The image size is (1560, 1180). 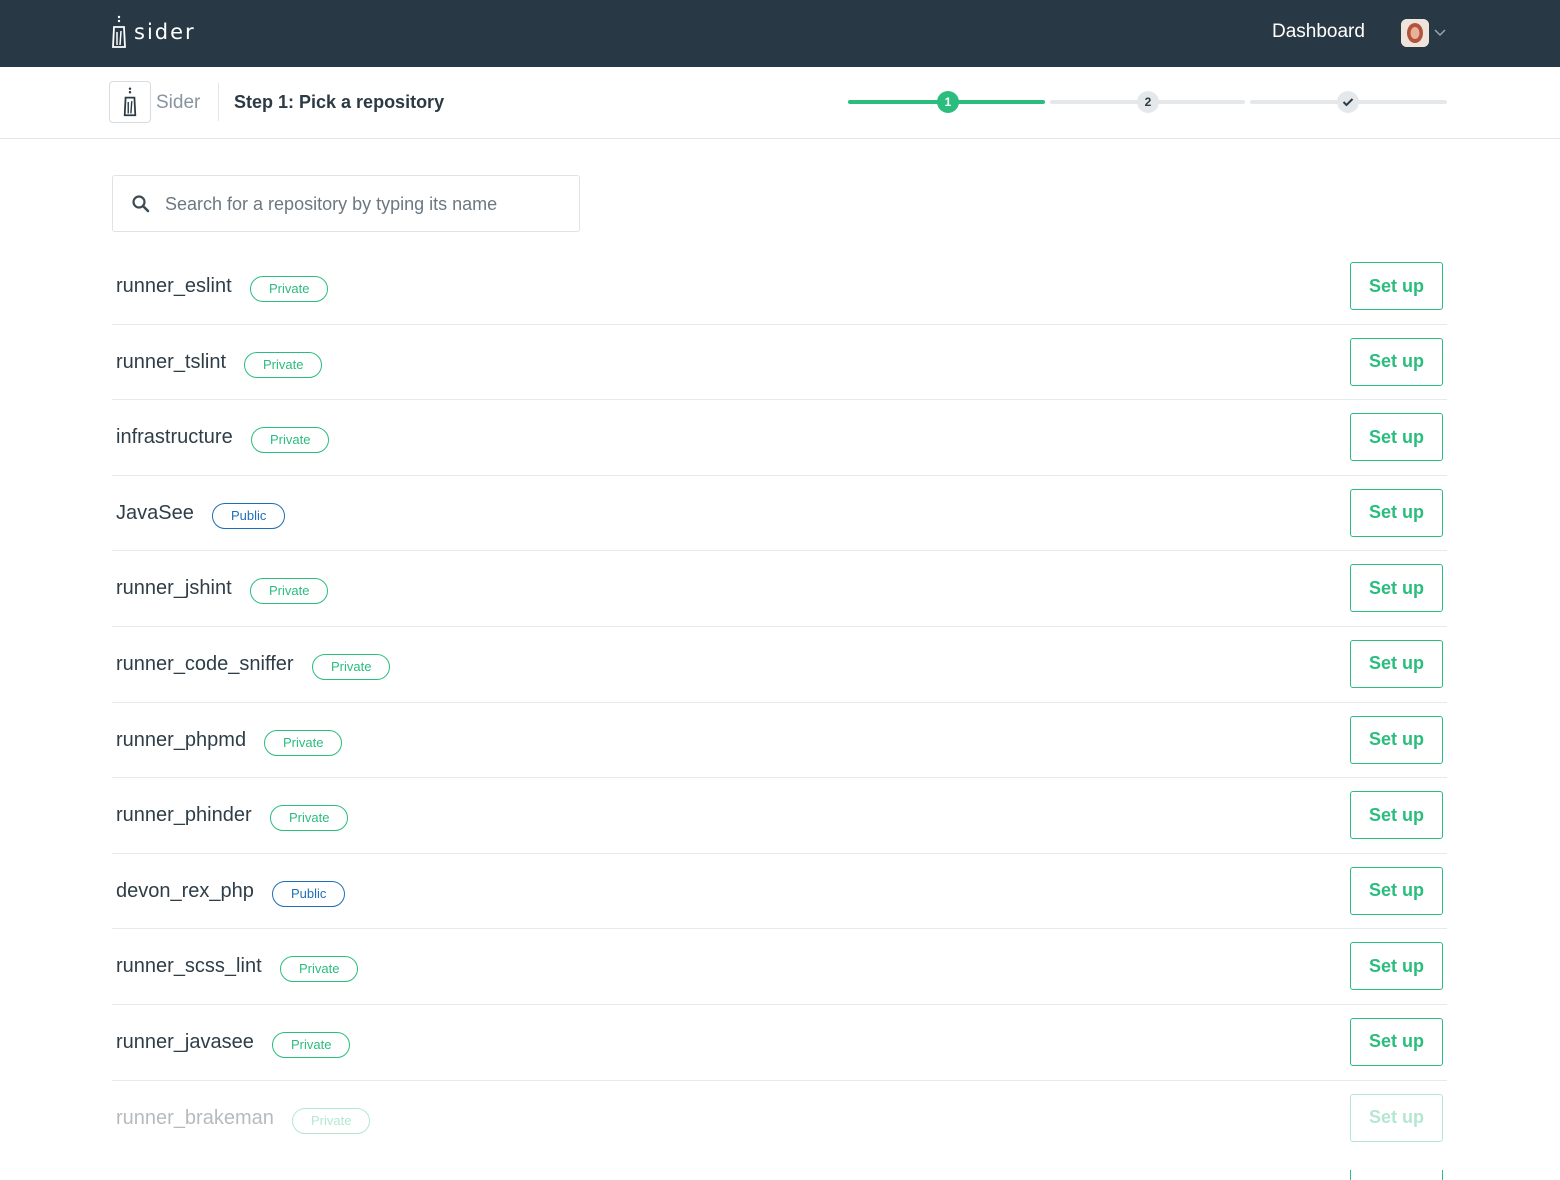 I want to click on repo-row: runner_brakeman Private Set up, so click(x=779, y=1119).